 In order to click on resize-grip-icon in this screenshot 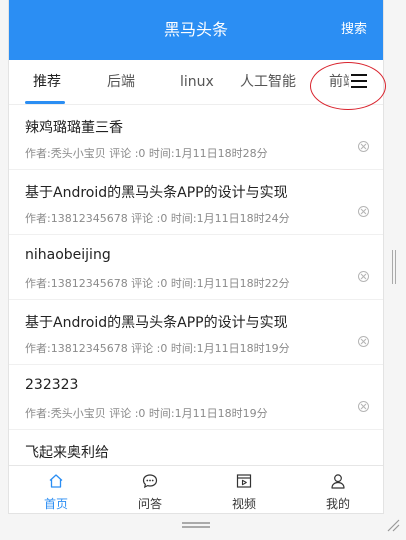, I will do `click(393, 525)`.